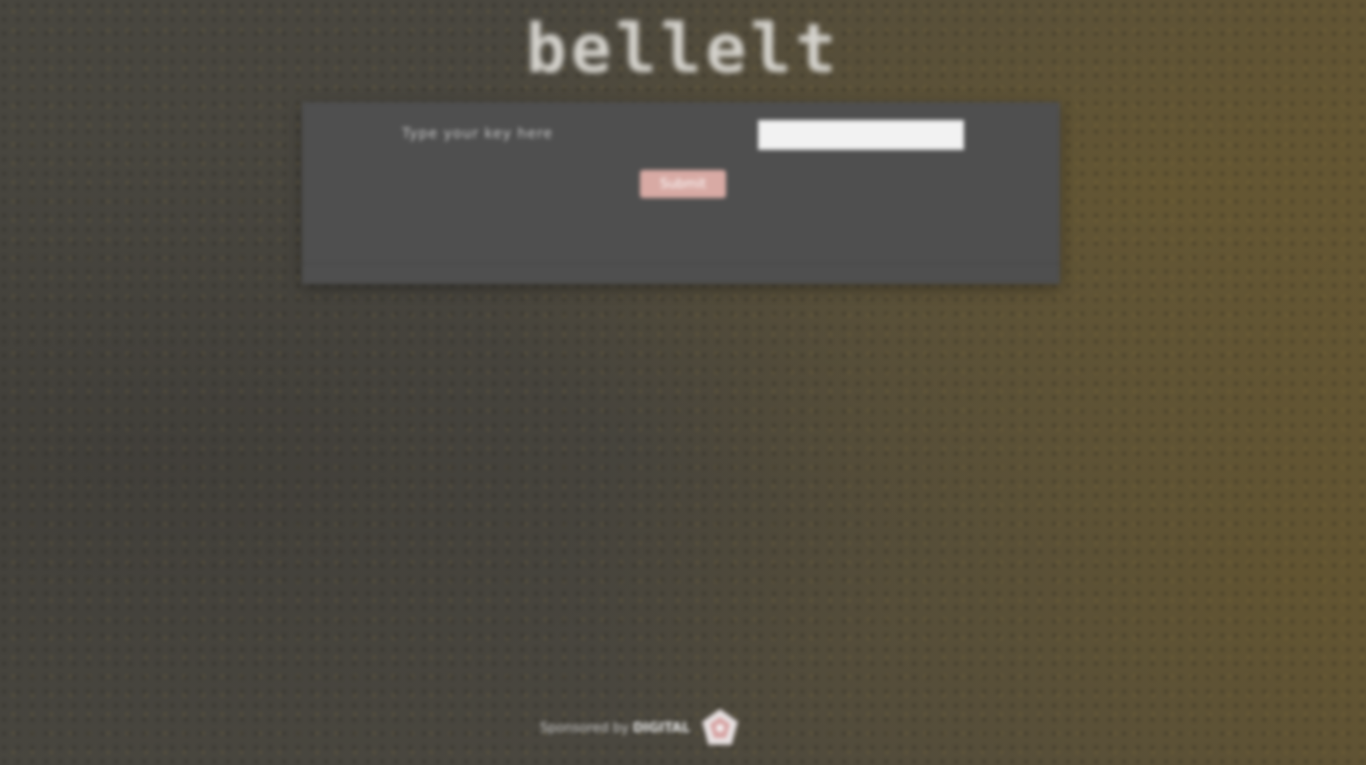 This screenshot has height=765, width=1366. What do you see at coordinates (683, 49) in the screenshot?
I see `site-logo: bellelt` at bounding box center [683, 49].